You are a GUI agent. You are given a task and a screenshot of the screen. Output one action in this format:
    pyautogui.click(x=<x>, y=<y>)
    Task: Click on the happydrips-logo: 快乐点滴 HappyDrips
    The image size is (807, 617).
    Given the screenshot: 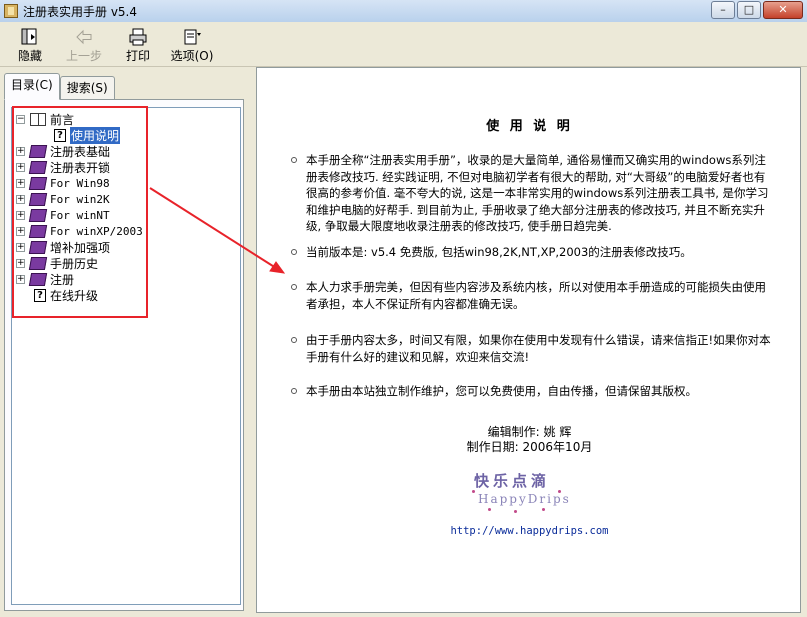 What is the action you would take?
    pyautogui.click(x=519, y=492)
    